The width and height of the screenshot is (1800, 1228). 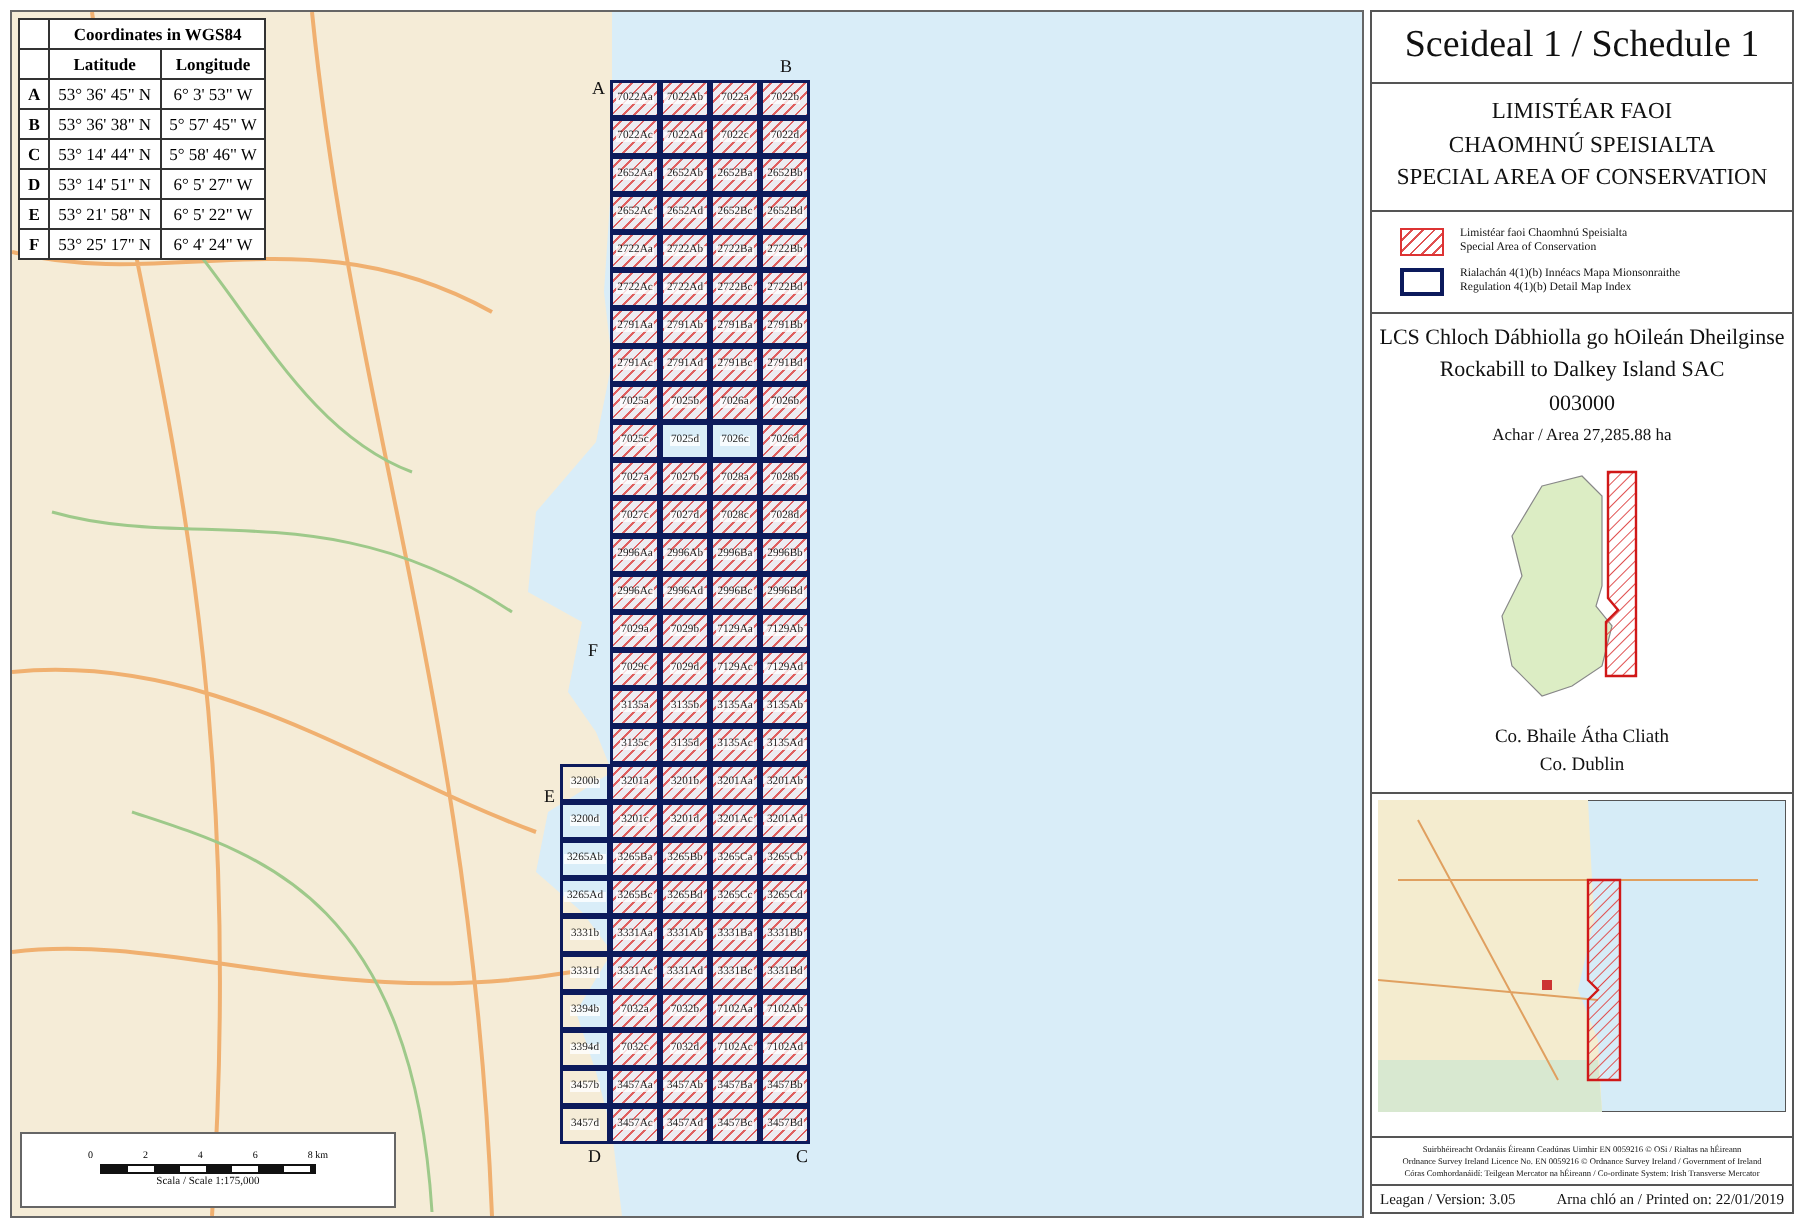 I want to click on site-name: Rockabill to Dalkey Island SAC, so click(x=1582, y=372).